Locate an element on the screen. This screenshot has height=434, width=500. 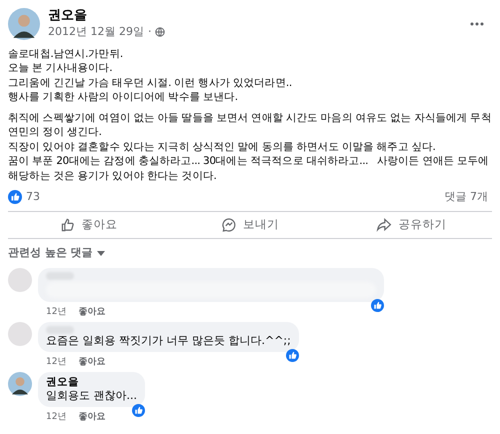
thumbs-up-icon is located at coordinates (68, 225).